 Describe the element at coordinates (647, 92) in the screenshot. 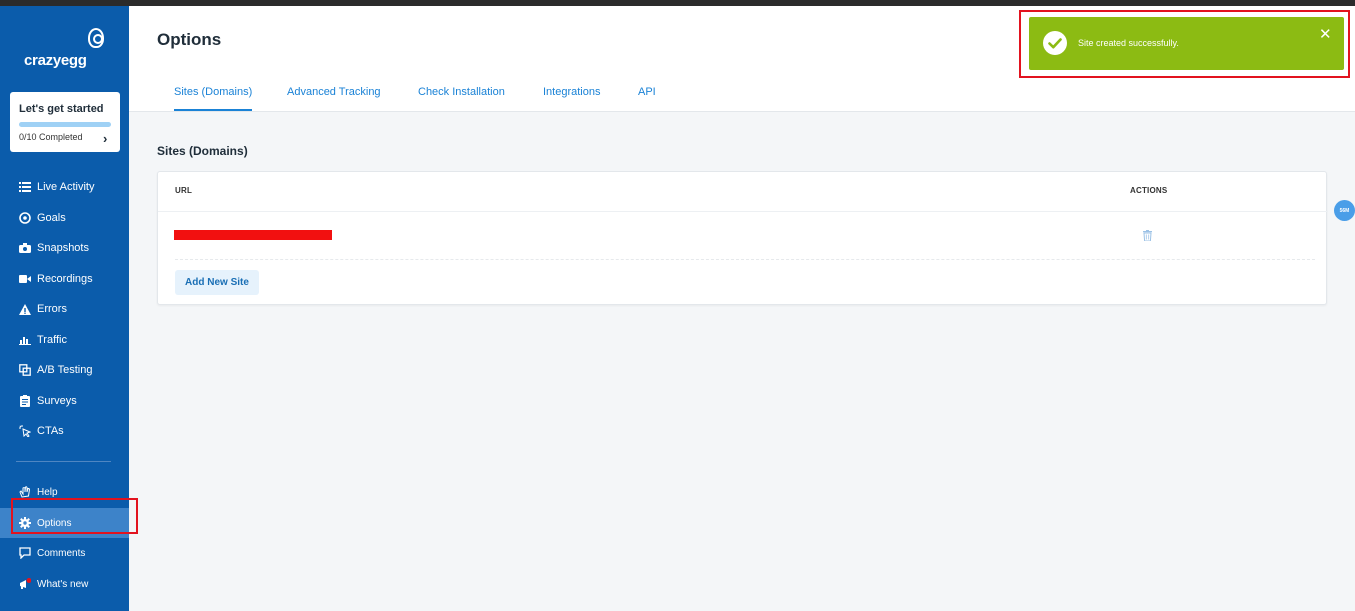

I see `tab-api: API` at that location.